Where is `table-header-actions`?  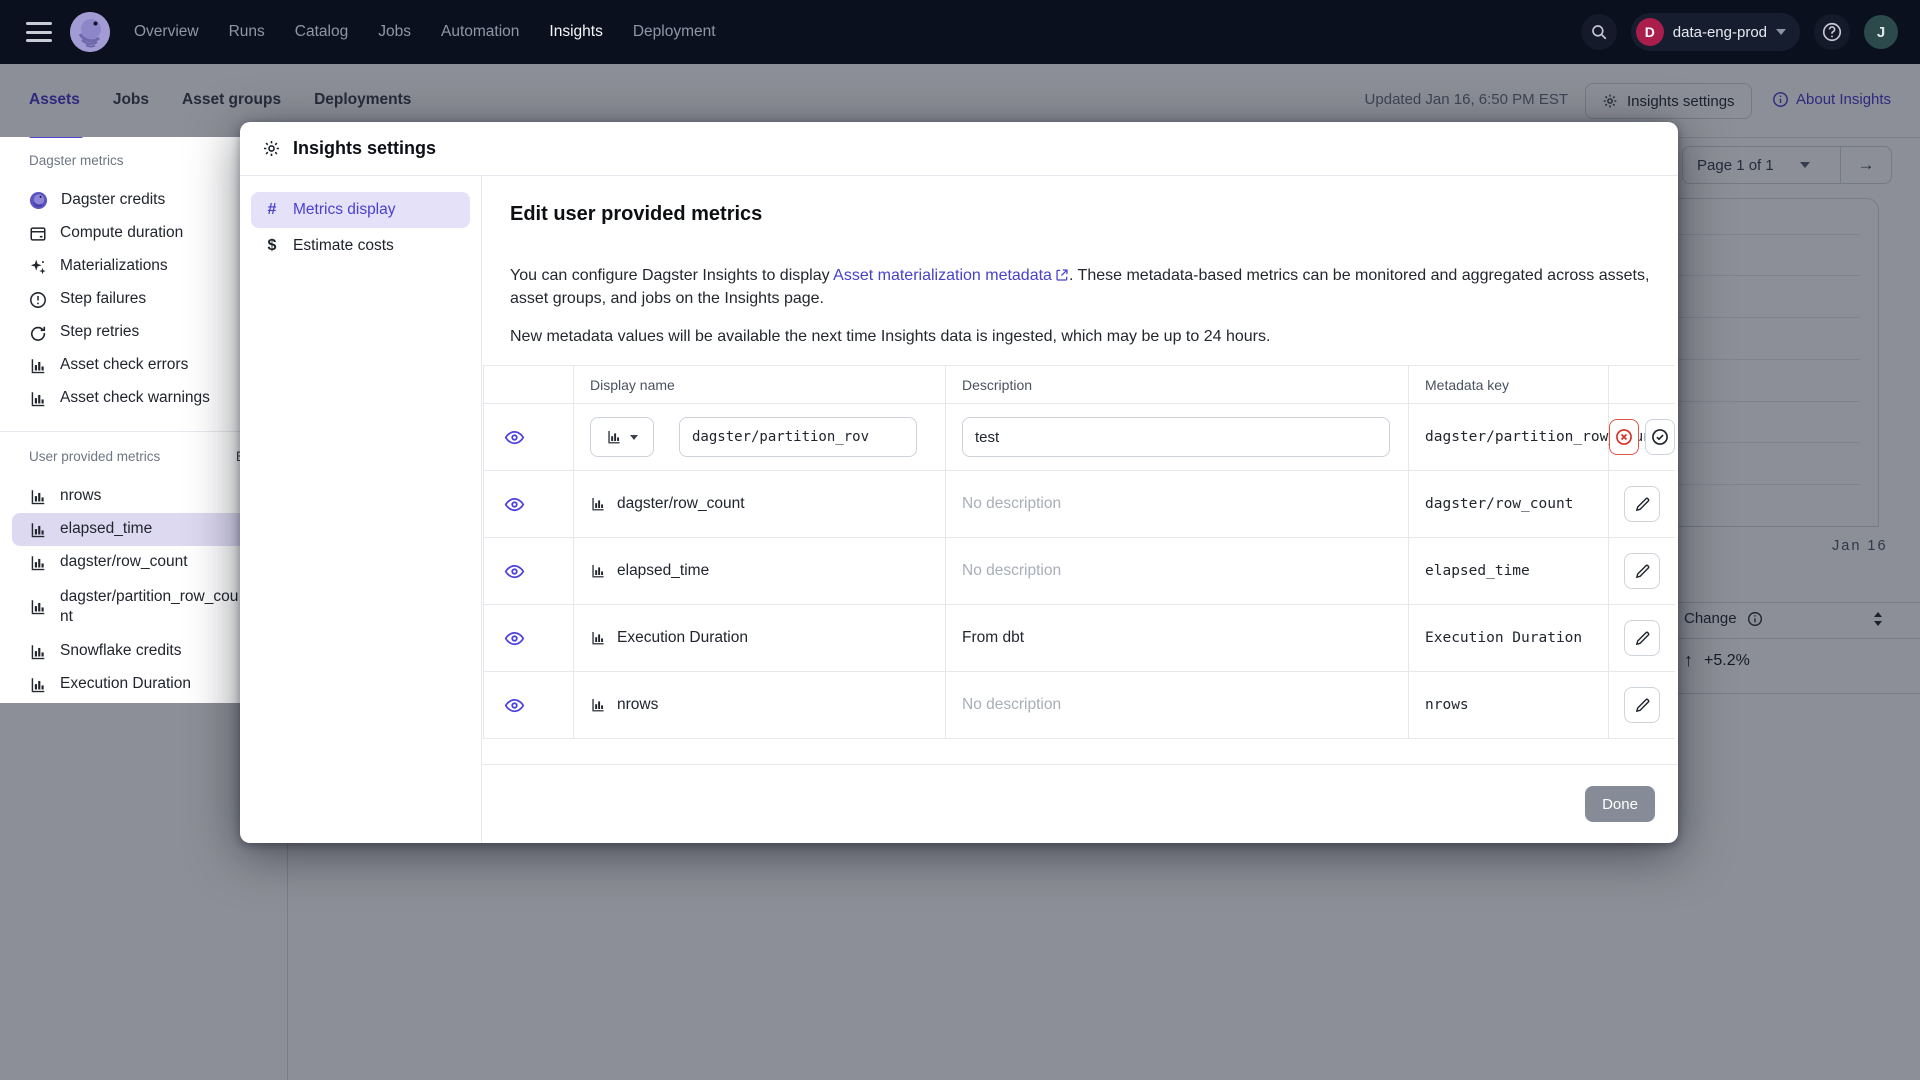
table-header-actions is located at coordinates (1642, 385).